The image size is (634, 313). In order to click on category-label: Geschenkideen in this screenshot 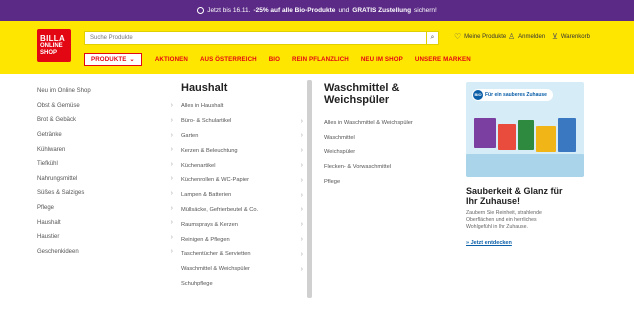, I will do `click(58, 251)`.